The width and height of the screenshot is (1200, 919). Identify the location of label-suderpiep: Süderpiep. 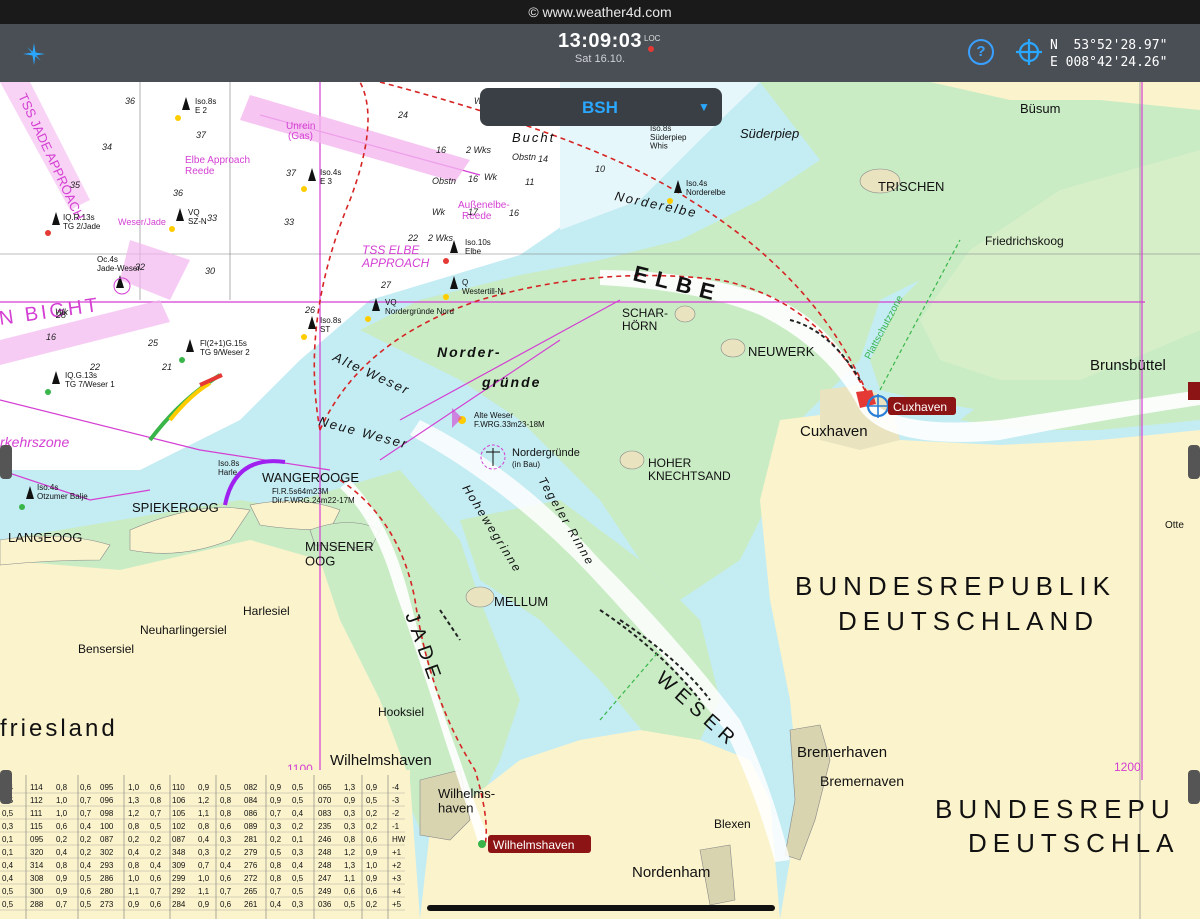
(769, 133).